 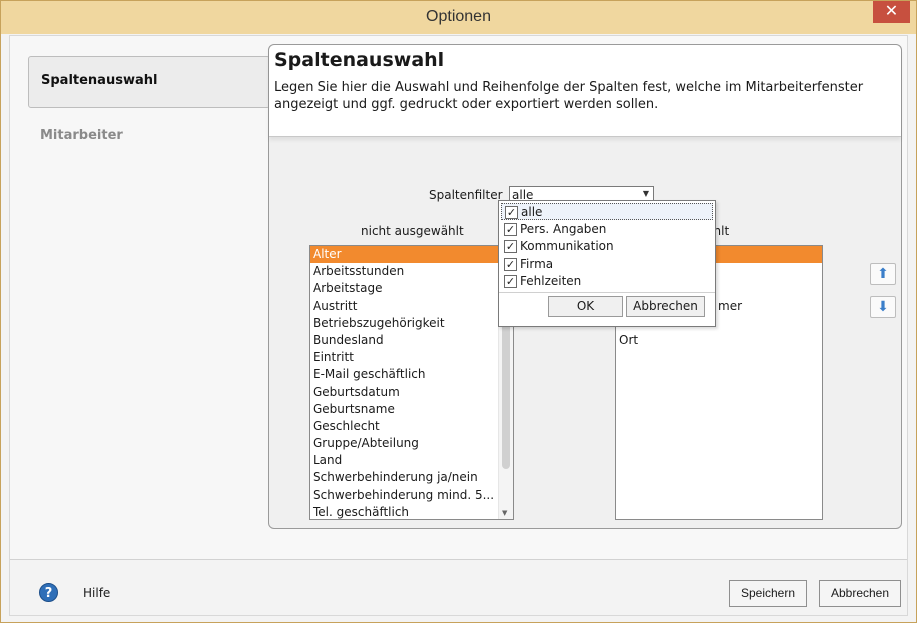 What do you see at coordinates (563, 228) in the screenshot?
I see `dropdown-option-label: Pers. Angaben` at bounding box center [563, 228].